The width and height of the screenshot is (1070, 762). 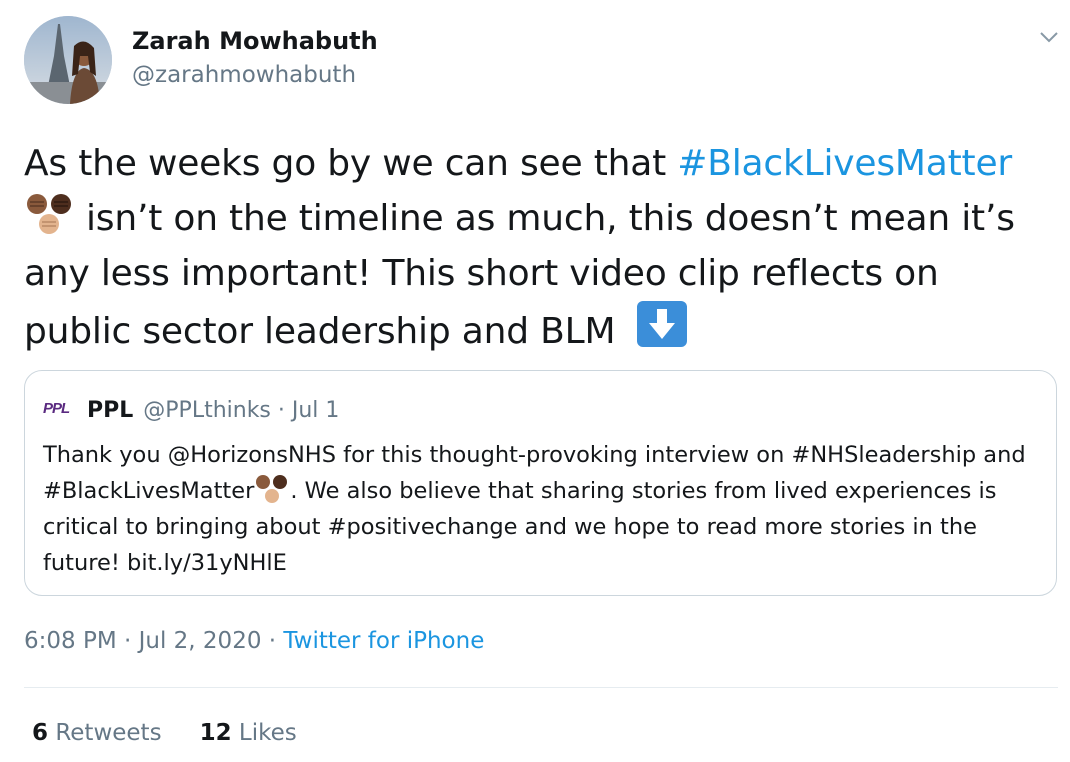 What do you see at coordinates (351, 163) in the screenshot?
I see `tweet-text-part: As the weeks go by we can see that` at bounding box center [351, 163].